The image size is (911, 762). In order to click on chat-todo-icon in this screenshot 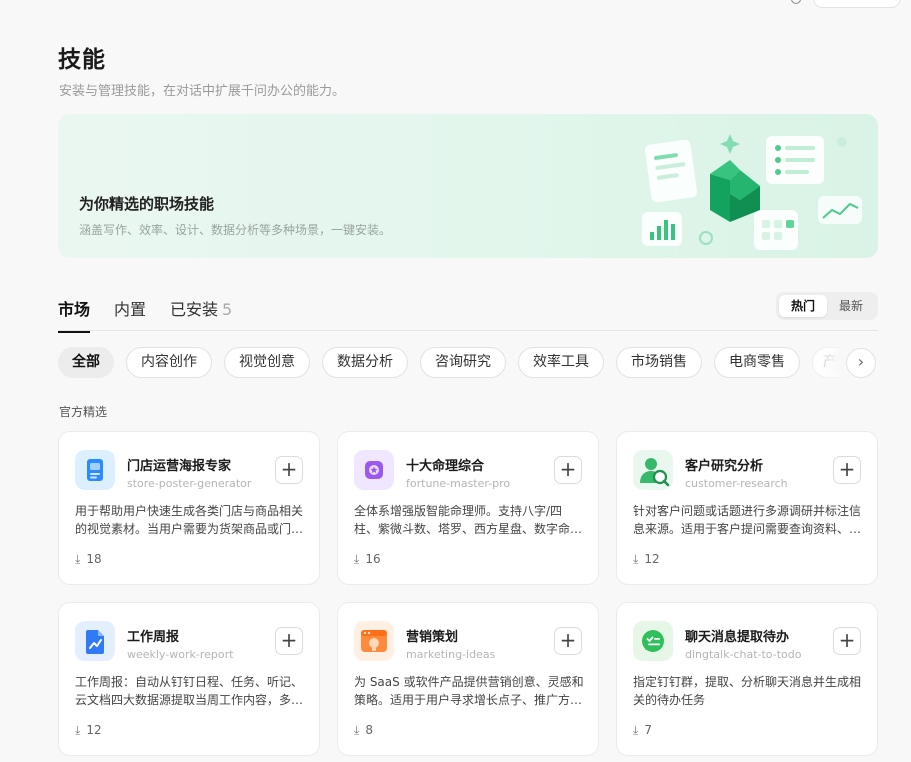, I will do `click(653, 641)`.